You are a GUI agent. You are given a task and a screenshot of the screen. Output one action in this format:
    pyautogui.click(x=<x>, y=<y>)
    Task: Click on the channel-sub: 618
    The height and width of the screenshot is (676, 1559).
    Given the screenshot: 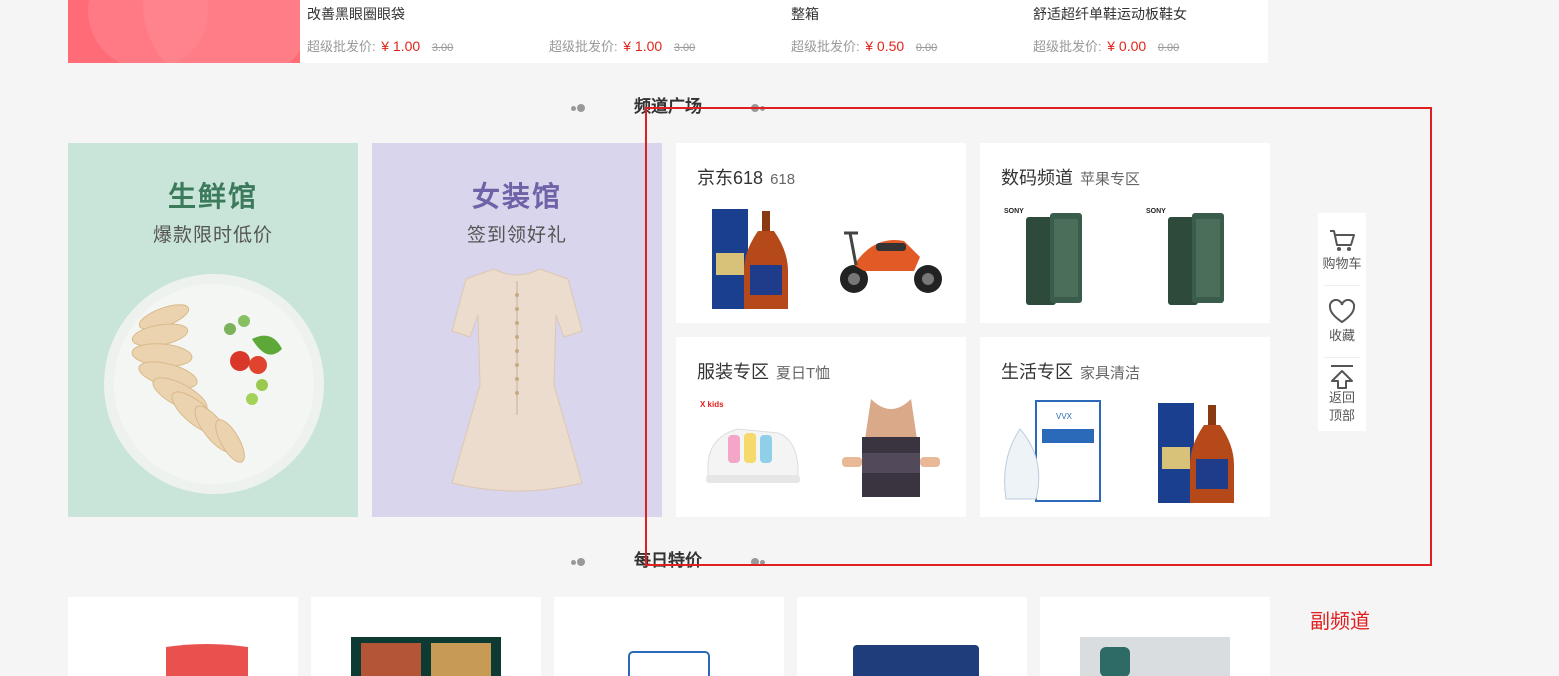 What is the action you would take?
    pyautogui.click(x=783, y=179)
    